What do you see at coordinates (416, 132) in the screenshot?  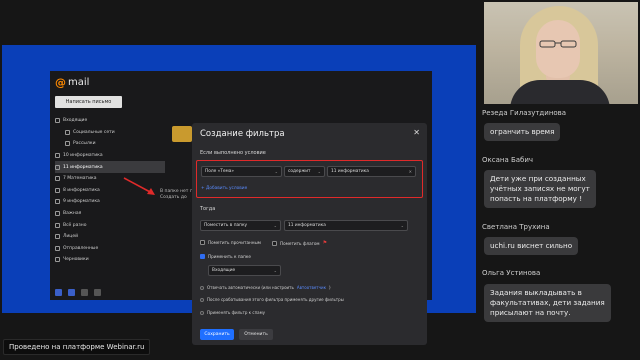 I see `close-icon: ✕` at bounding box center [416, 132].